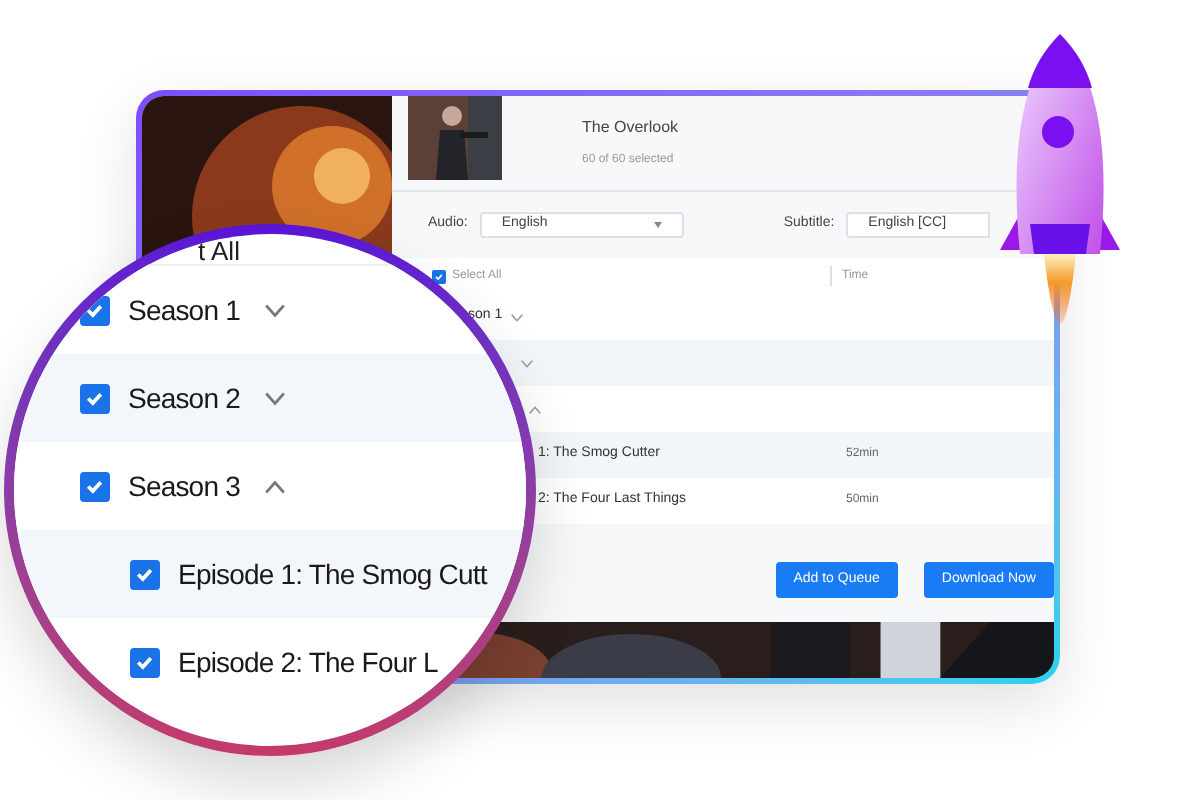 The height and width of the screenshot is (800, 1200). Describe the element at coordinates (535, 409) in the screenshot. I see `chevron-up-icon` at that location.